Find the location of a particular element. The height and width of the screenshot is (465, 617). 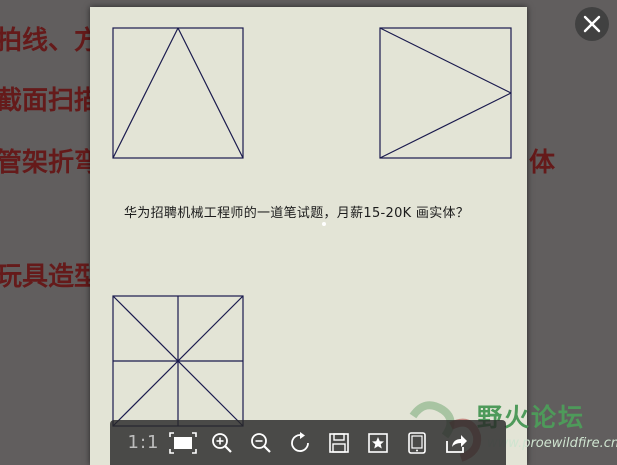

save-button is located at coordinates (338, 443).